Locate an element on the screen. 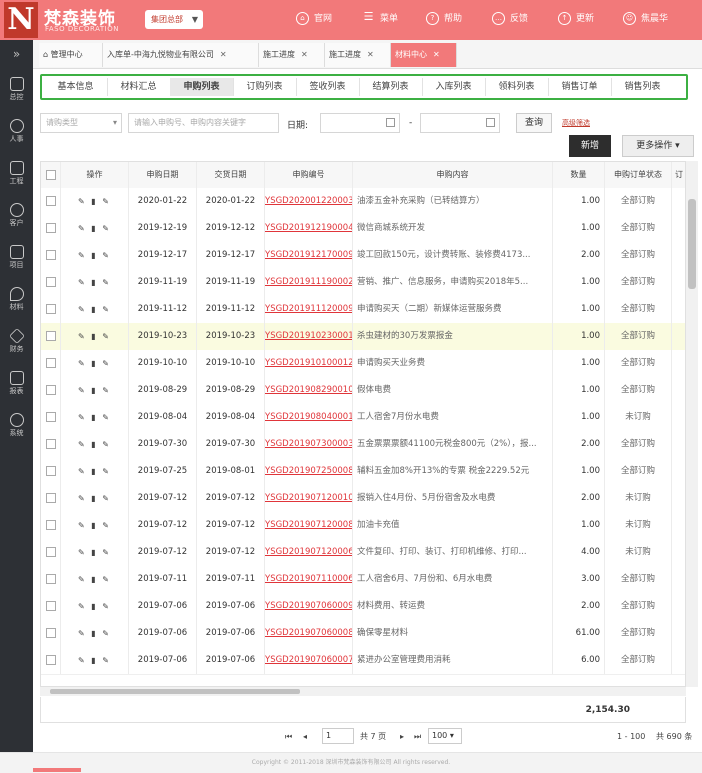 The image size is (702, 773). col-header-order: 订 is located at coordinates (678, 175).